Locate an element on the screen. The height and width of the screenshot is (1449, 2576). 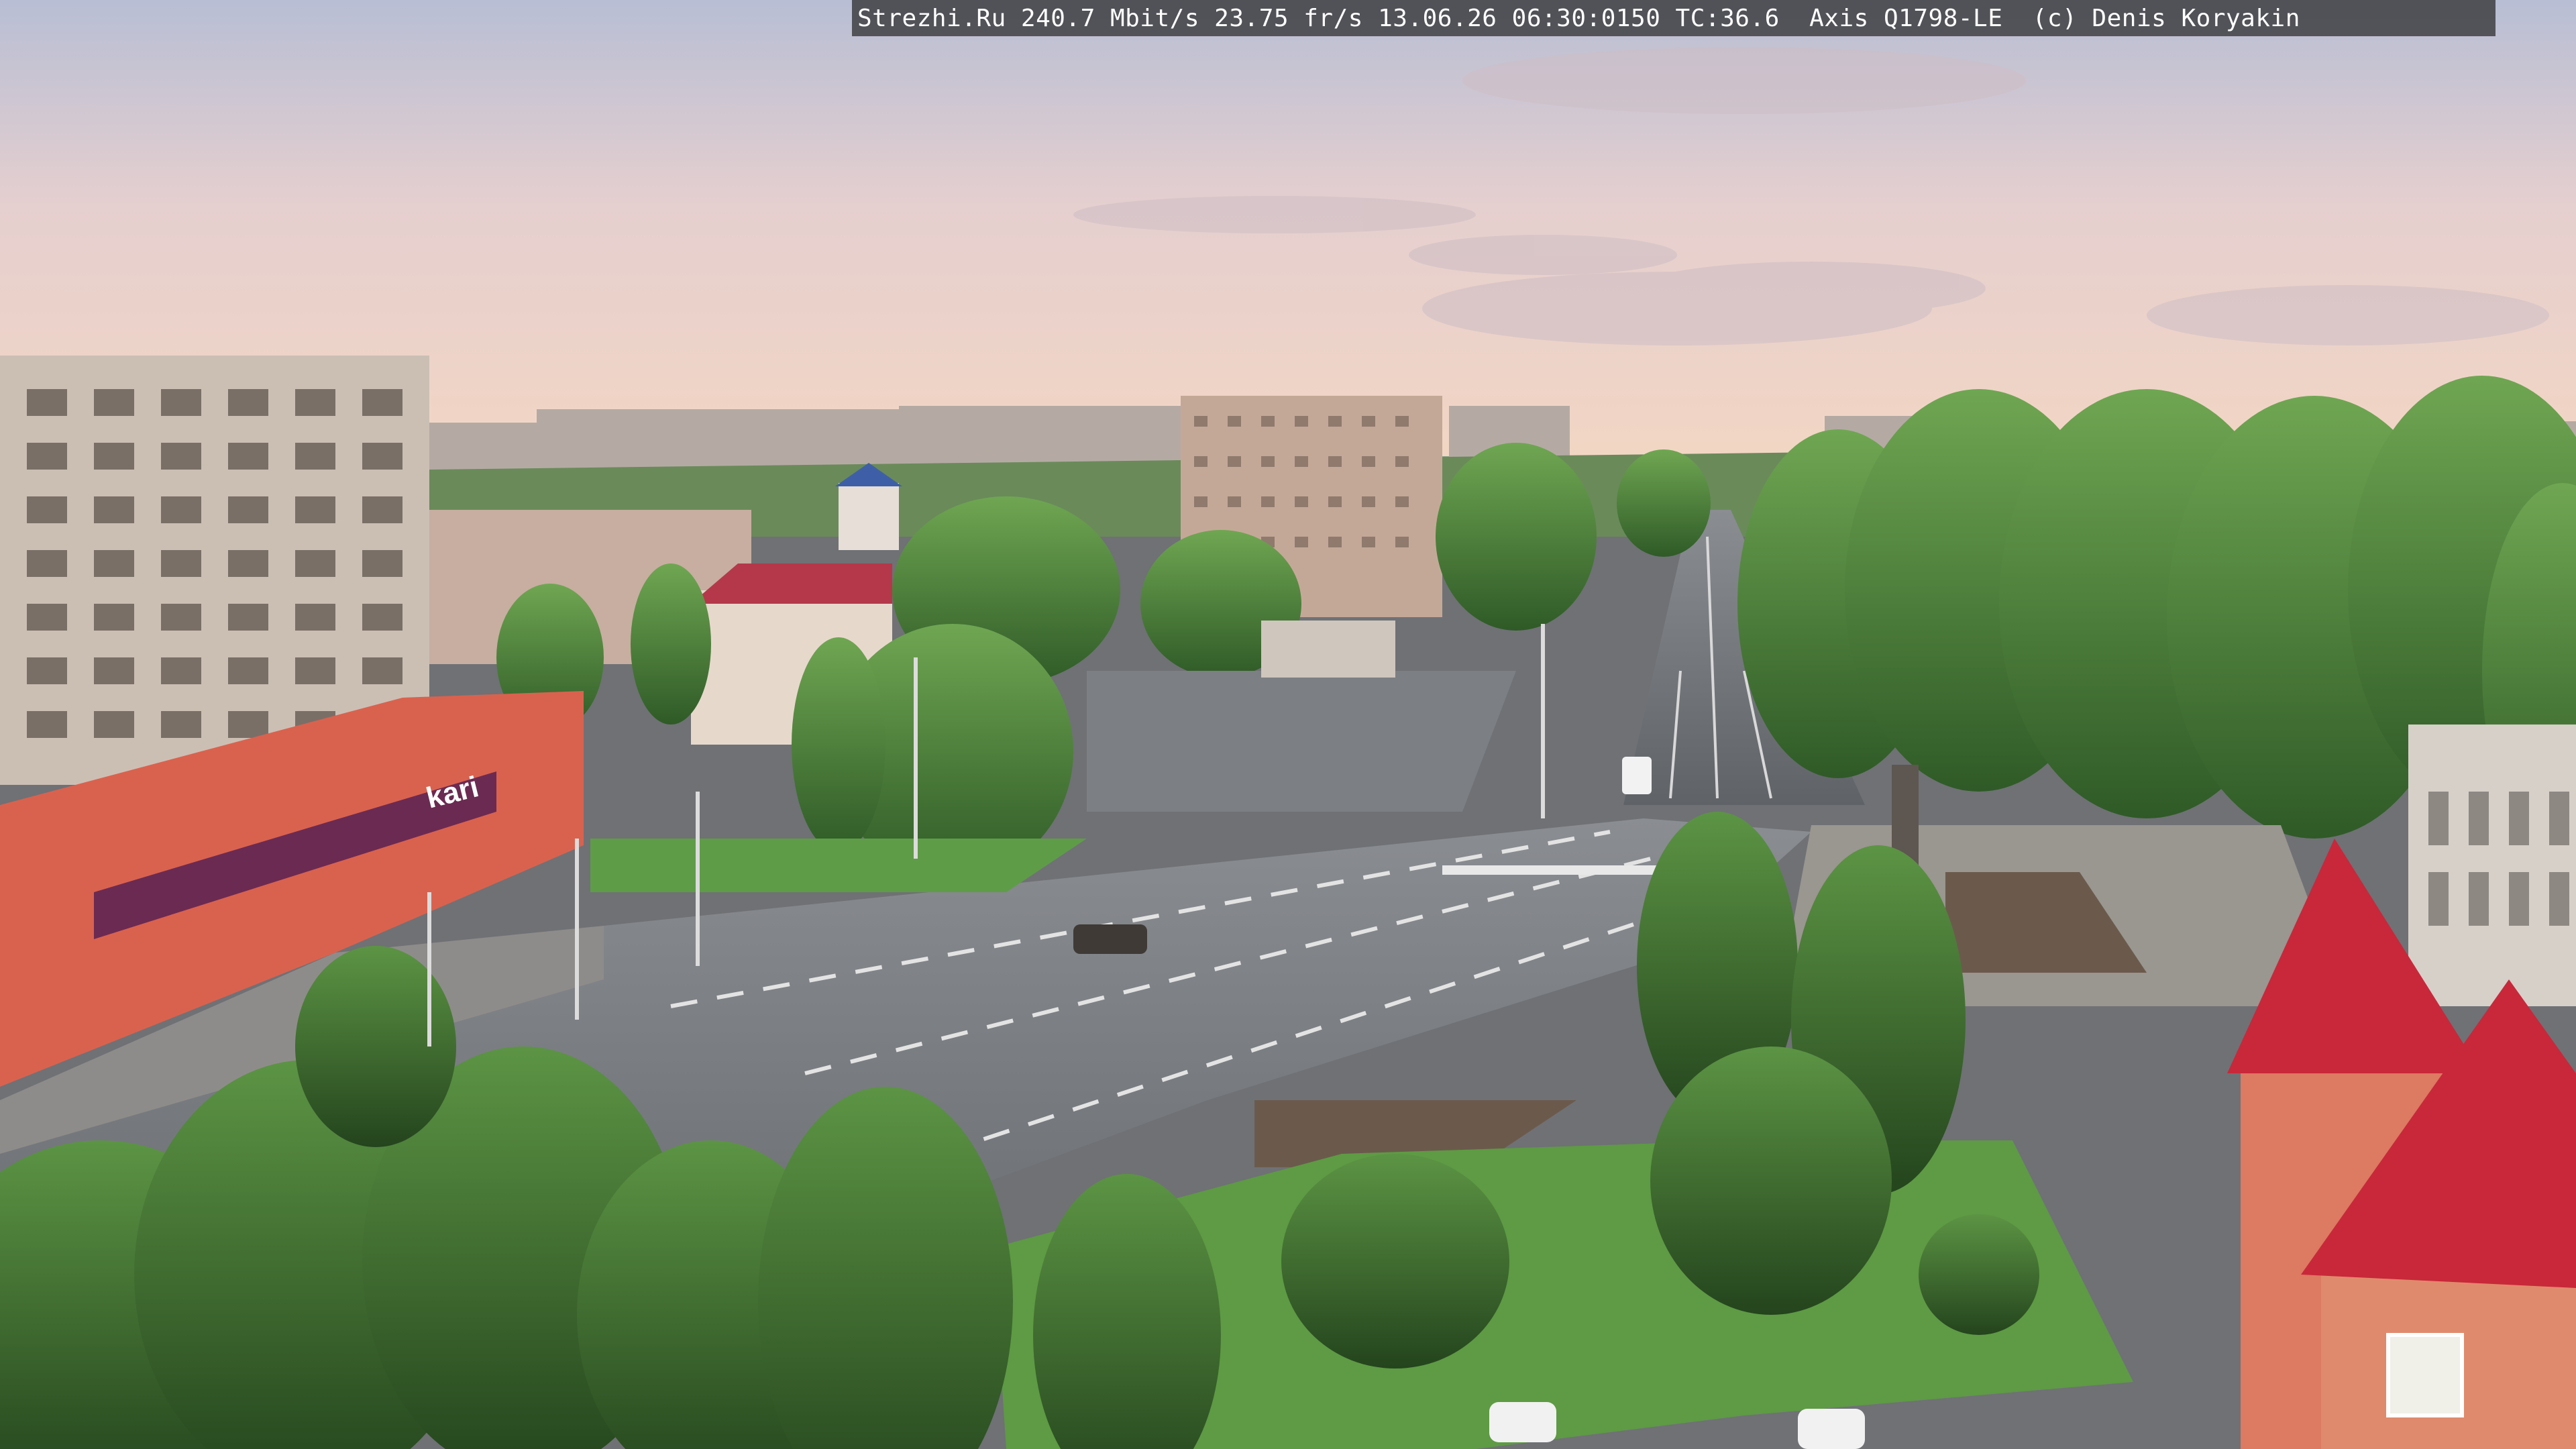
lawn-left is located at coordinates (838, 865).